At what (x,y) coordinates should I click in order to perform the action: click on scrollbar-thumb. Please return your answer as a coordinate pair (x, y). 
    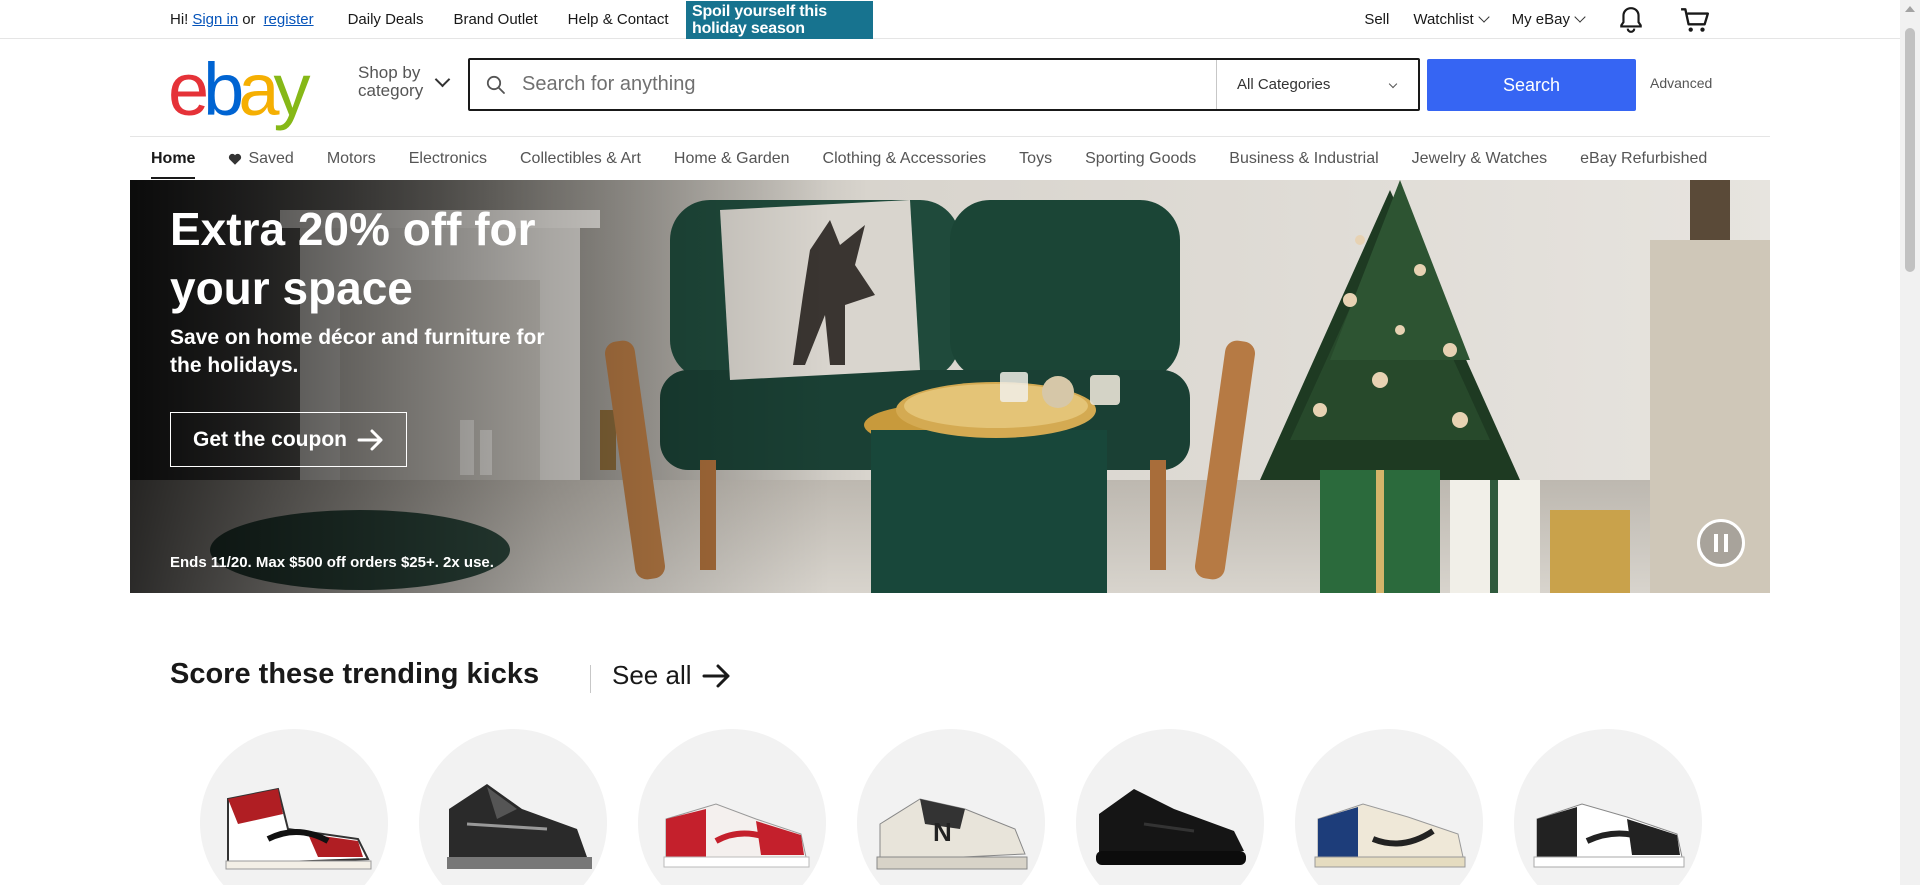
    Looking at the image, I should click on (1910, 150).